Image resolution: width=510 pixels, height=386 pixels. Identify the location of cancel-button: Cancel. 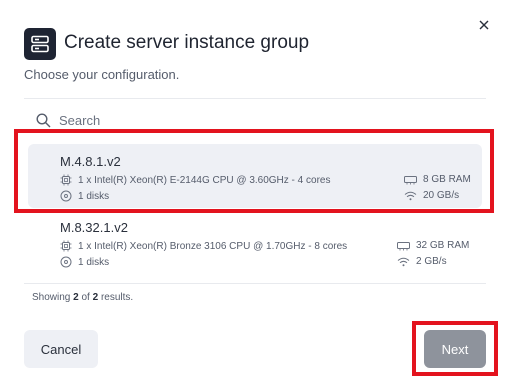
(61, 349).